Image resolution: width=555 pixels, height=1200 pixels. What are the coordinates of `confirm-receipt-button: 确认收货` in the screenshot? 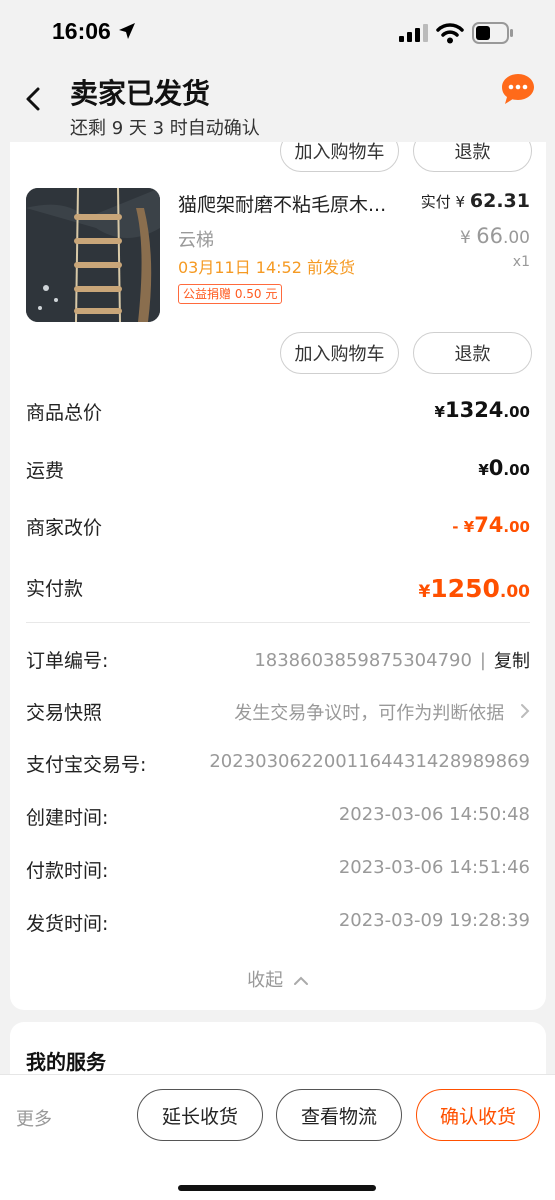 It's located at (478, 1115).